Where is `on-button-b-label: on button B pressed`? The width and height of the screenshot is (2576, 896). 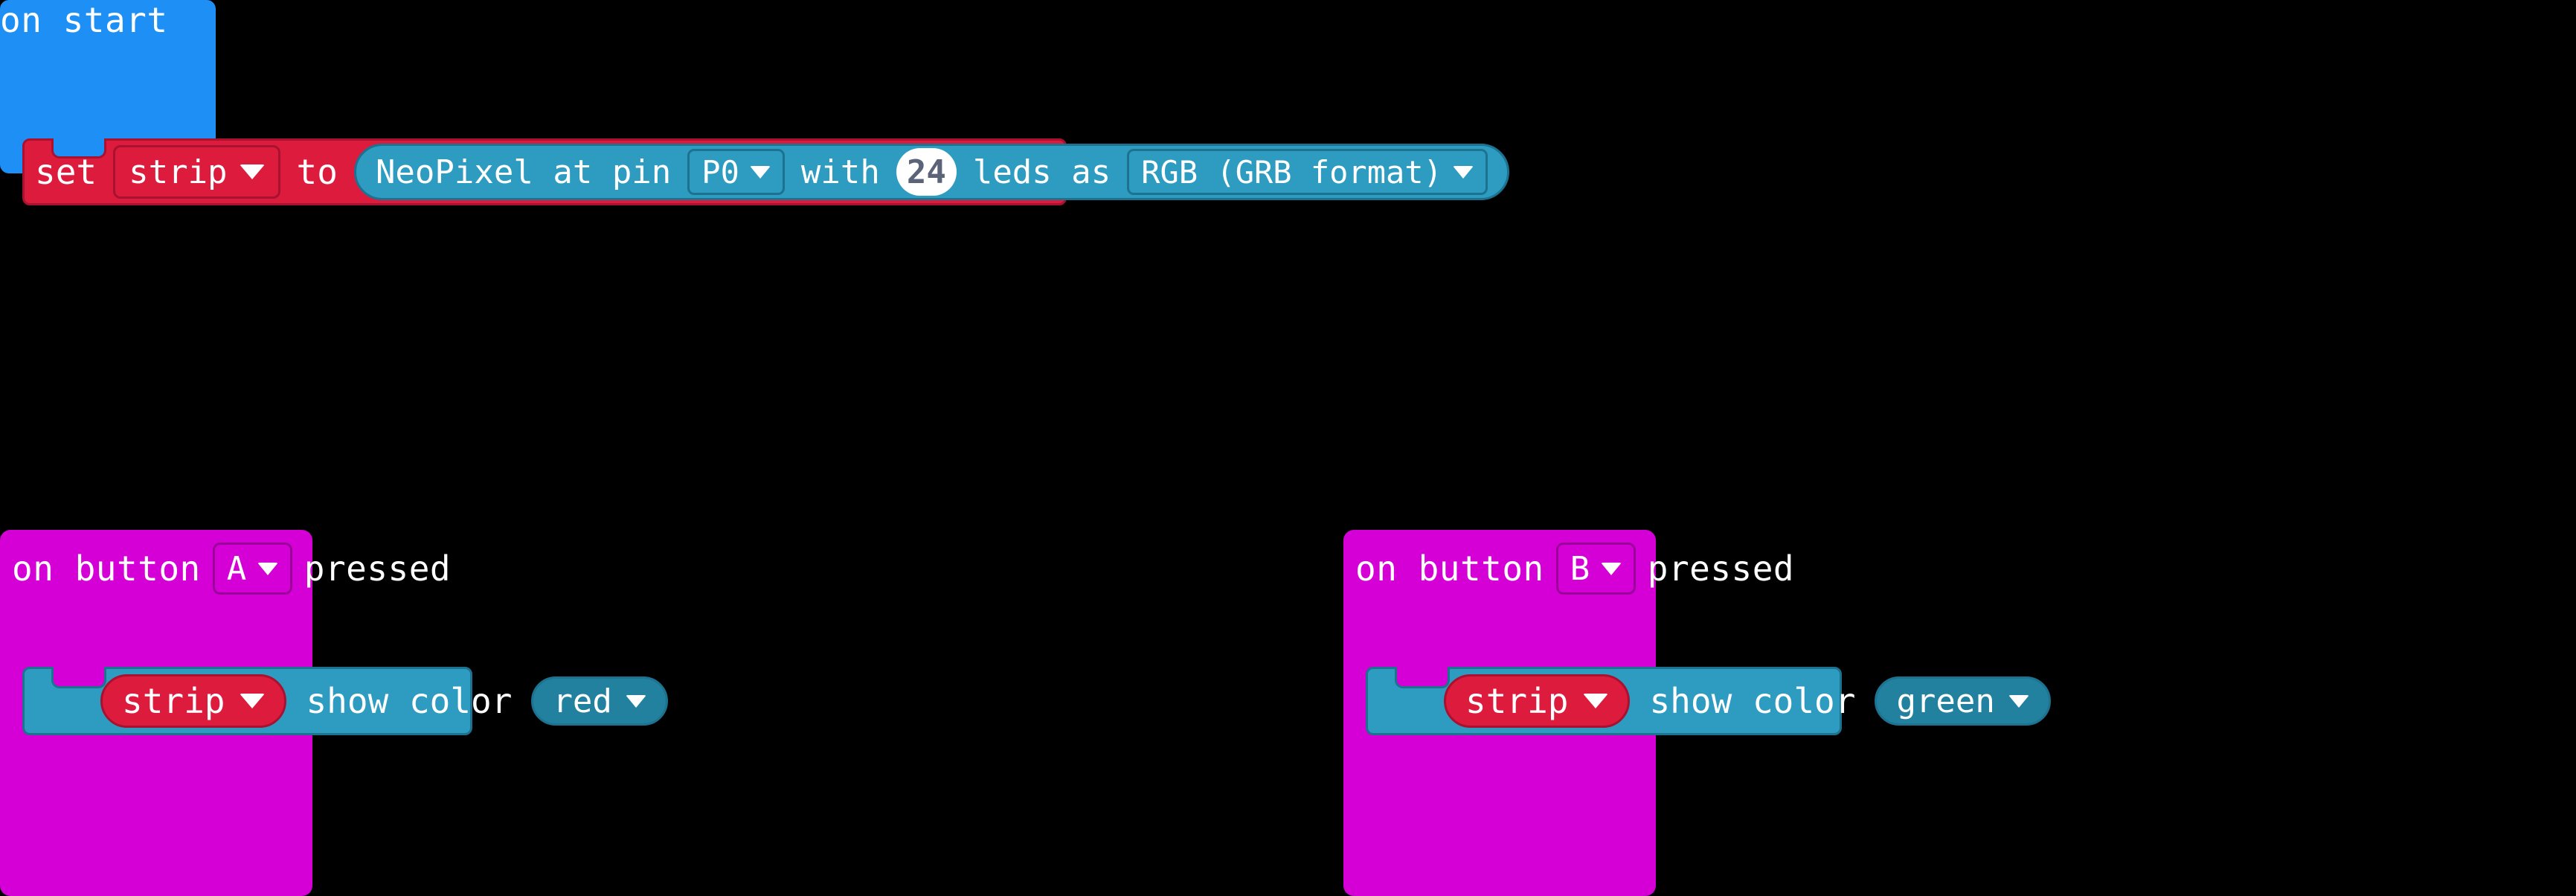
on-button-b-label: on button B pressed is located at coordinates (1574, 568).